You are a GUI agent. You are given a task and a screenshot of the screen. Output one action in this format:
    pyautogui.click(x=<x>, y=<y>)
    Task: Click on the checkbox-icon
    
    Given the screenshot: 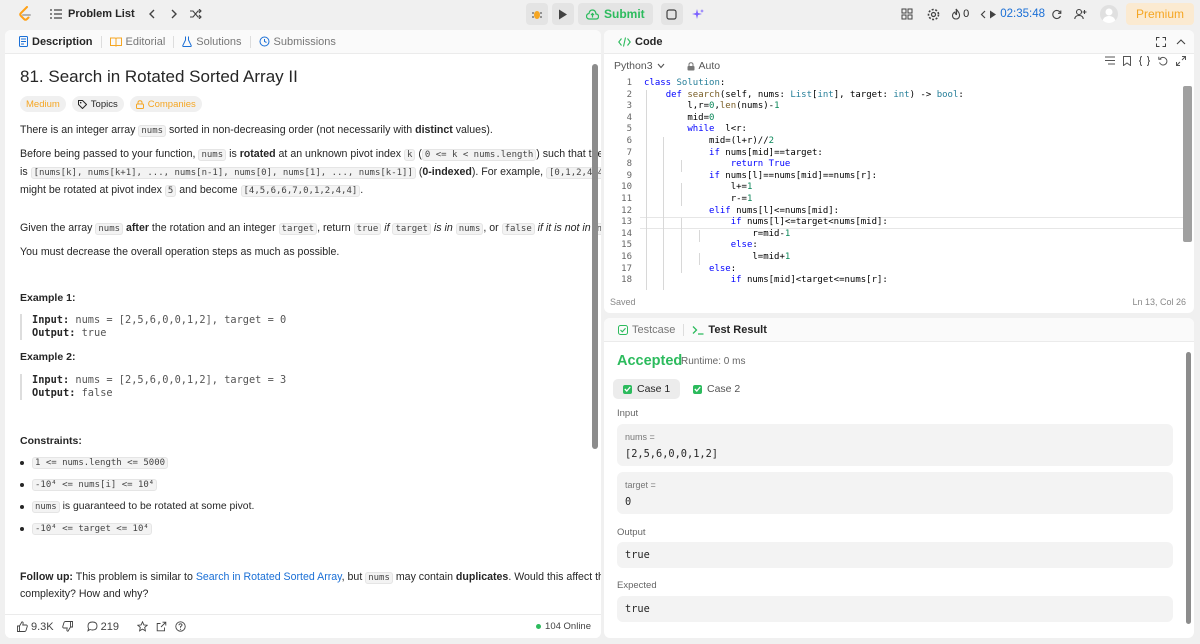 What is the action you would take?
    pyautogui.click(x=623, y=329)
    